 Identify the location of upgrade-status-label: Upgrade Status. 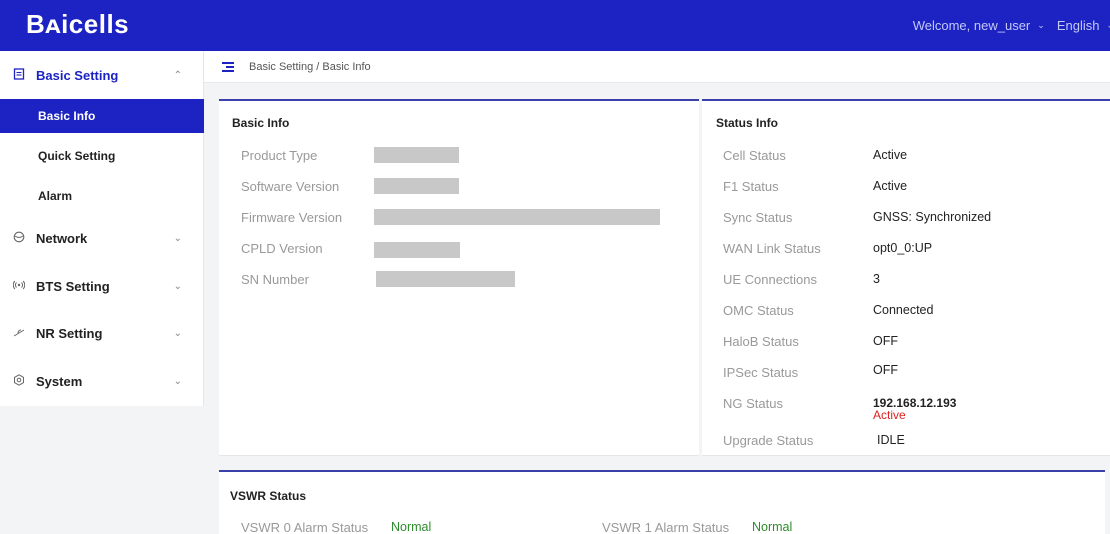
(768, 440).